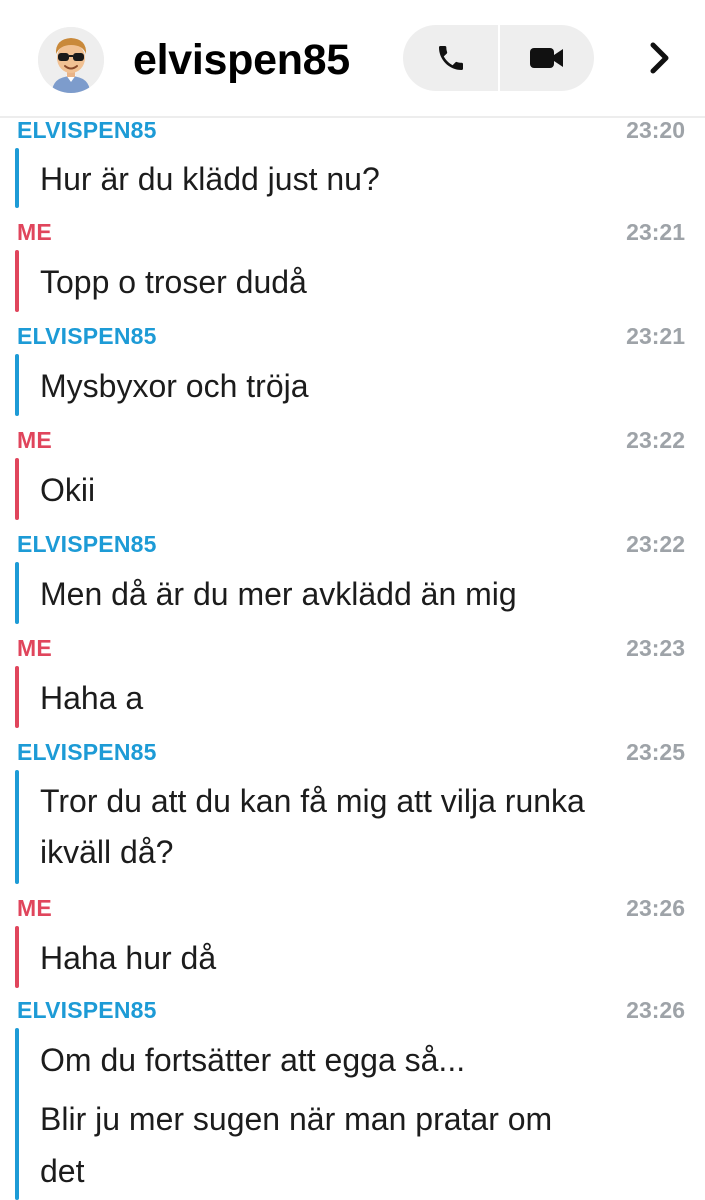  What do you see at coordinates (367, 1171) in the screenshot?
I see `message-text-continued: det` at bounding box center [367, 1171].